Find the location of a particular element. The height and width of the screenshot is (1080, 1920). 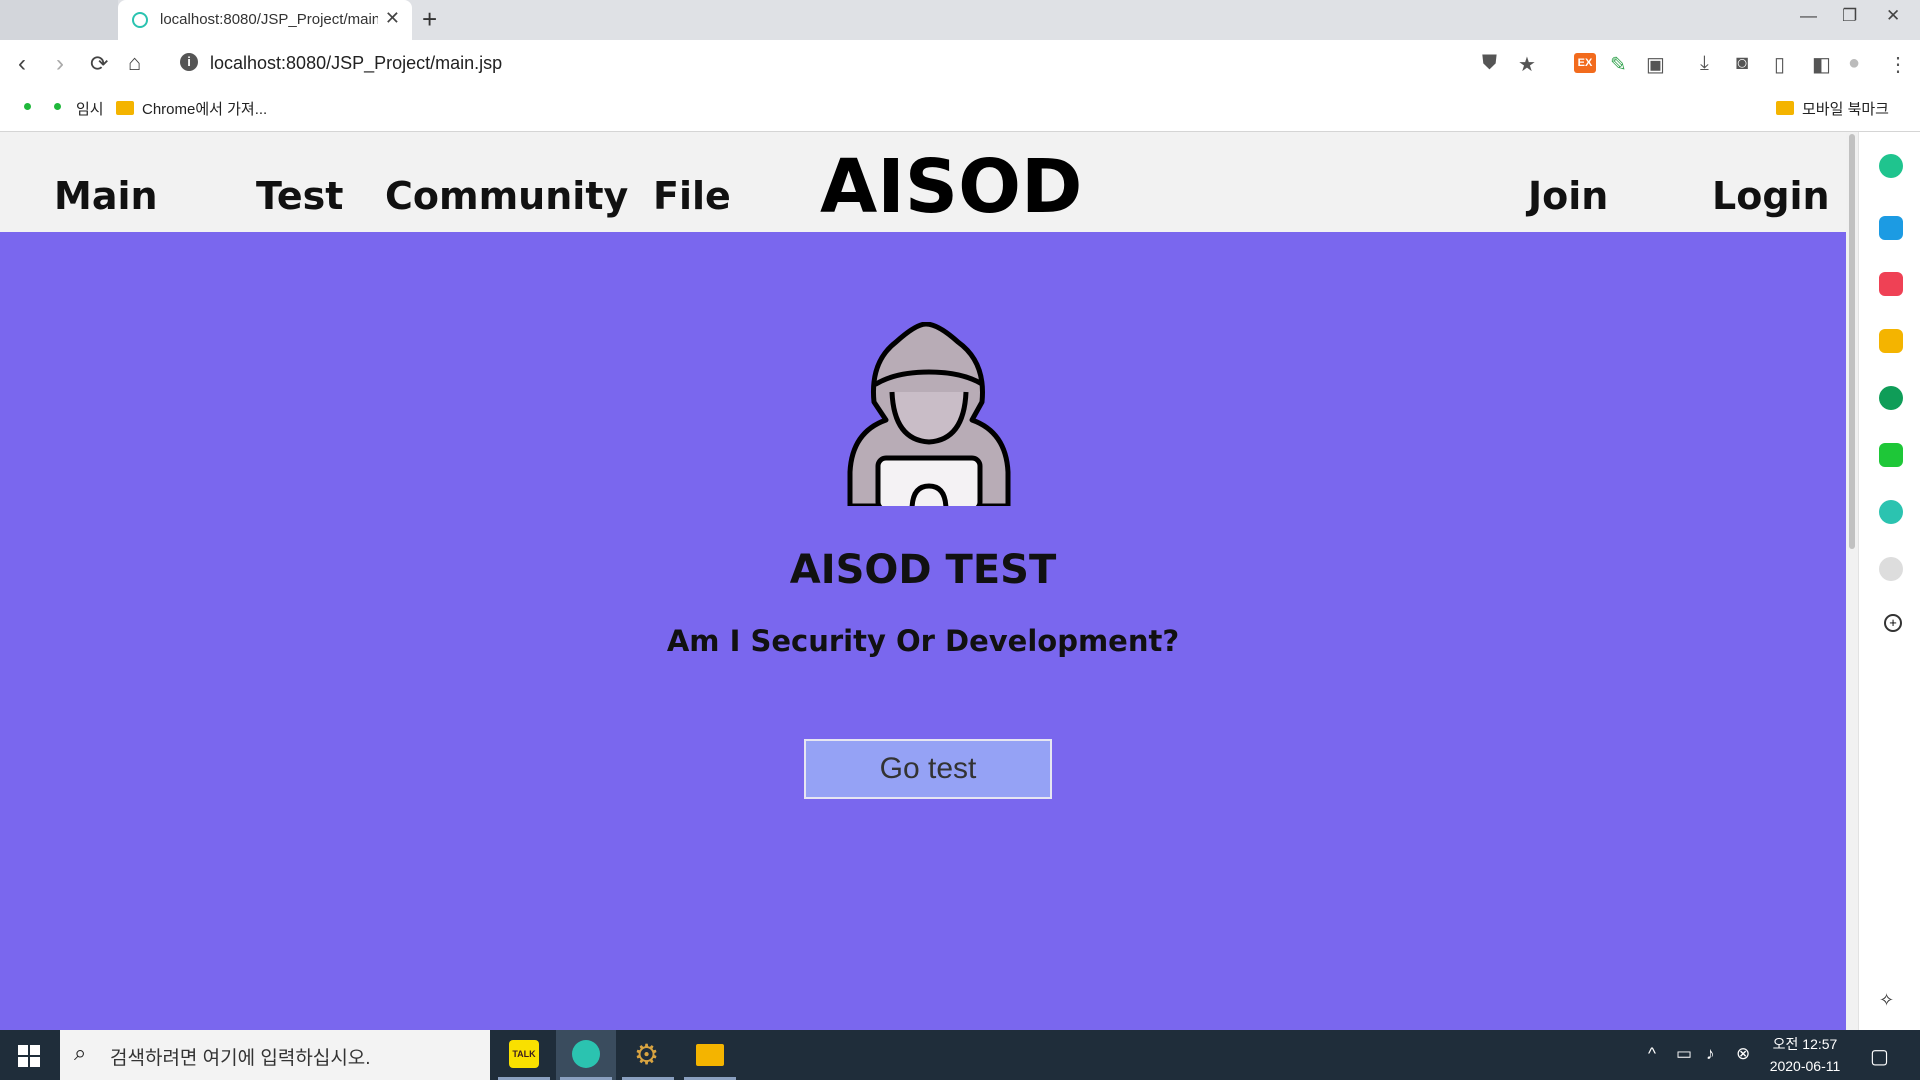

pocket-icon is located at coordinates (1891, 284).